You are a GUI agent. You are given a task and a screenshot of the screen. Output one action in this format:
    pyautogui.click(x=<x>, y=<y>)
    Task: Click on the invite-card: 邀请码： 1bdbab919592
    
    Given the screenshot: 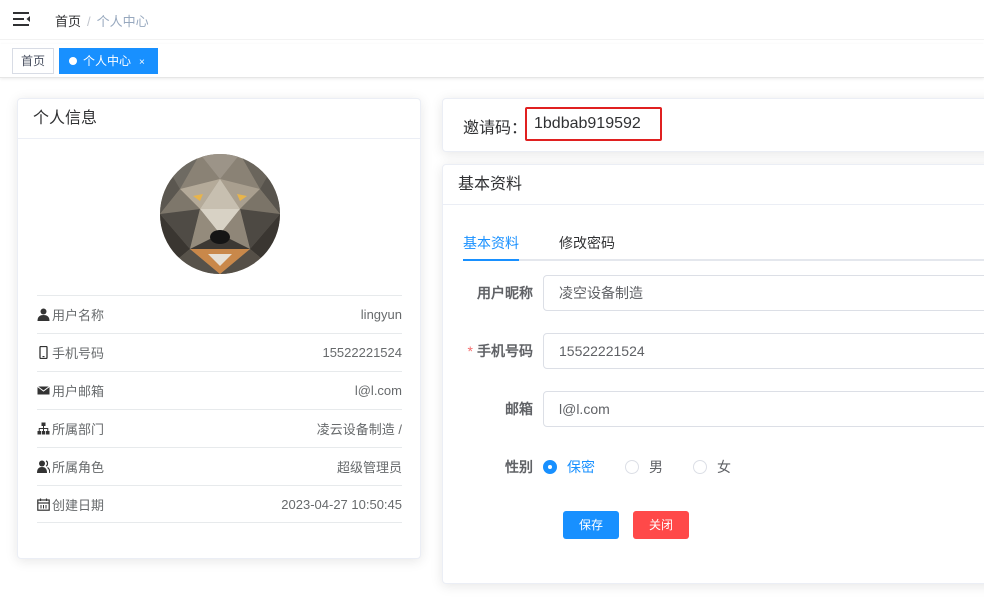 What is the action you would take?
    pyautogui.click(x=713, y=125)
    